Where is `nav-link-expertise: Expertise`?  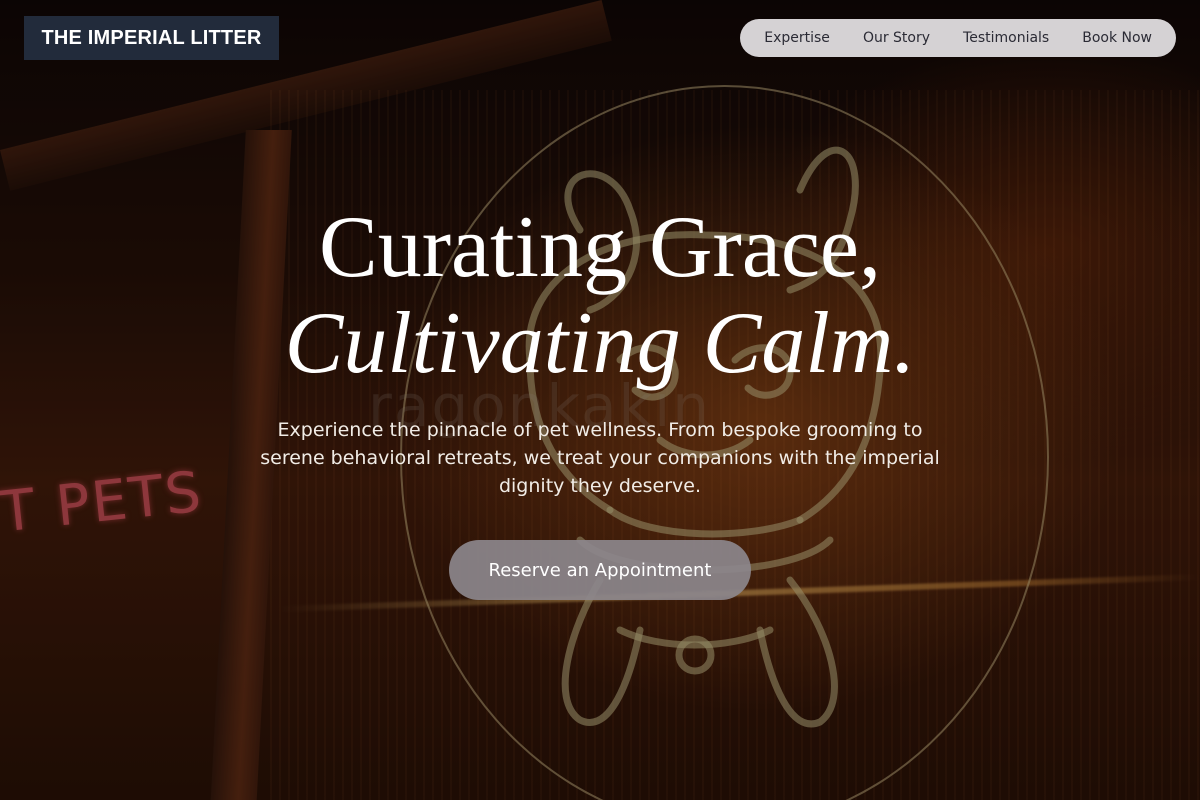
nav-link-expertise: Expertise is located at coordinates (797, 38).